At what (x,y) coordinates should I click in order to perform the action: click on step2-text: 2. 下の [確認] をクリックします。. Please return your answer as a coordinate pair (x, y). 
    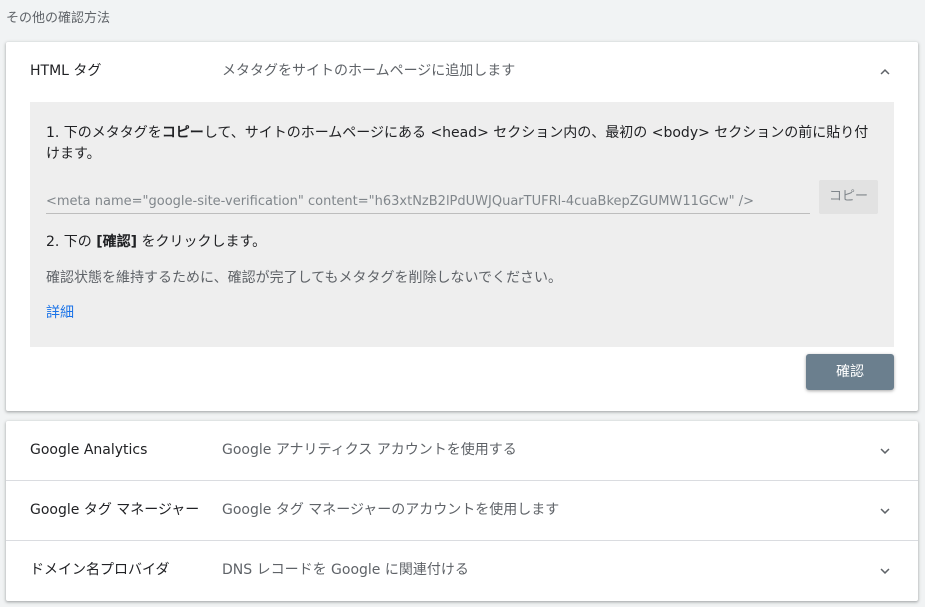
    Looking at the image, I should click on (156, 242).